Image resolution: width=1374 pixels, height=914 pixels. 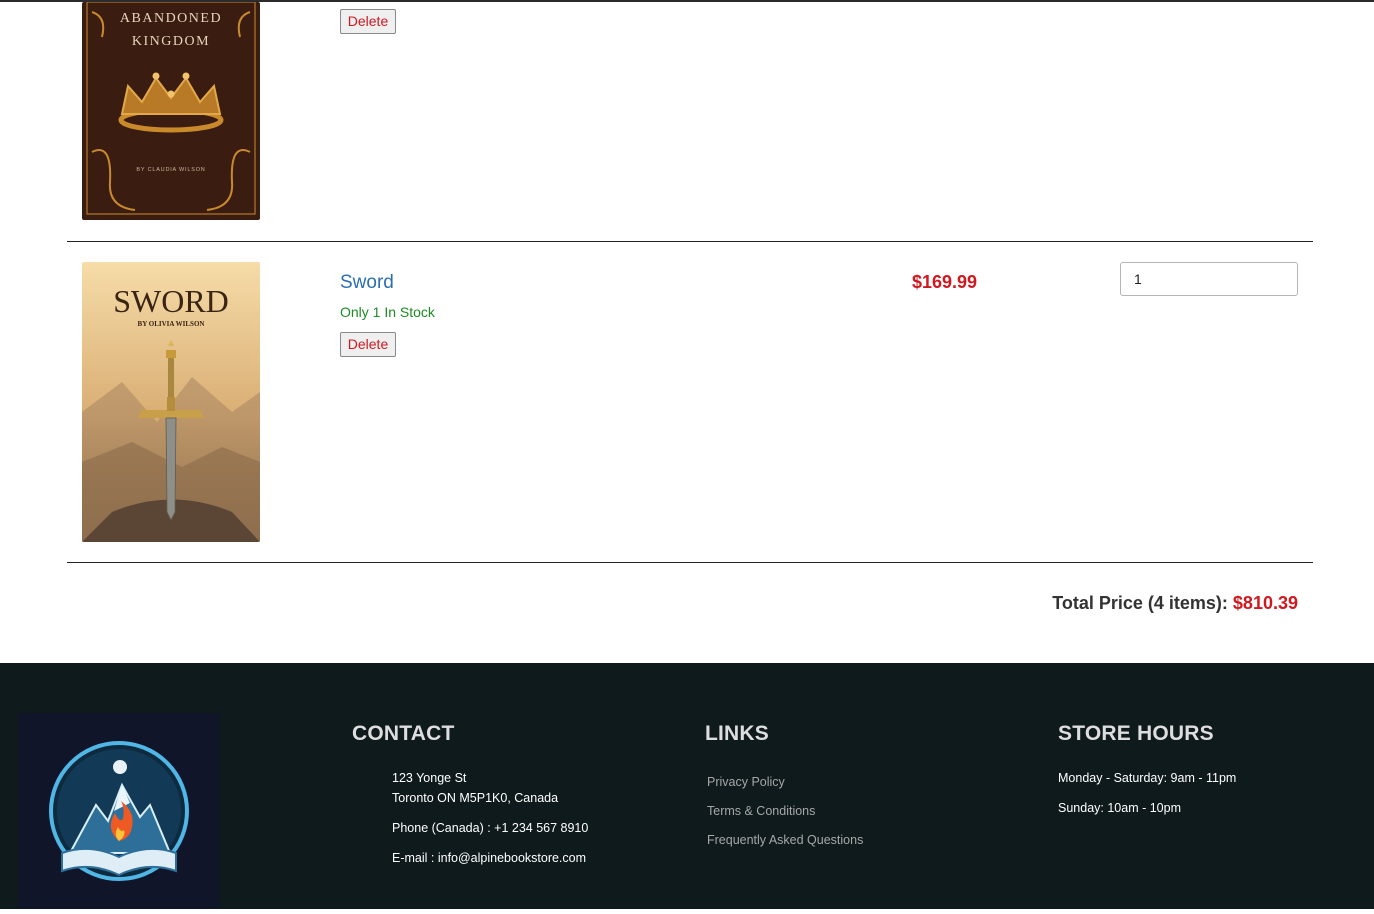 What do you see at coordinates (171, 324) in the screenshot?
I see `cover-author: BY OLIVIA WILSON` at bounding box center [171, 324].